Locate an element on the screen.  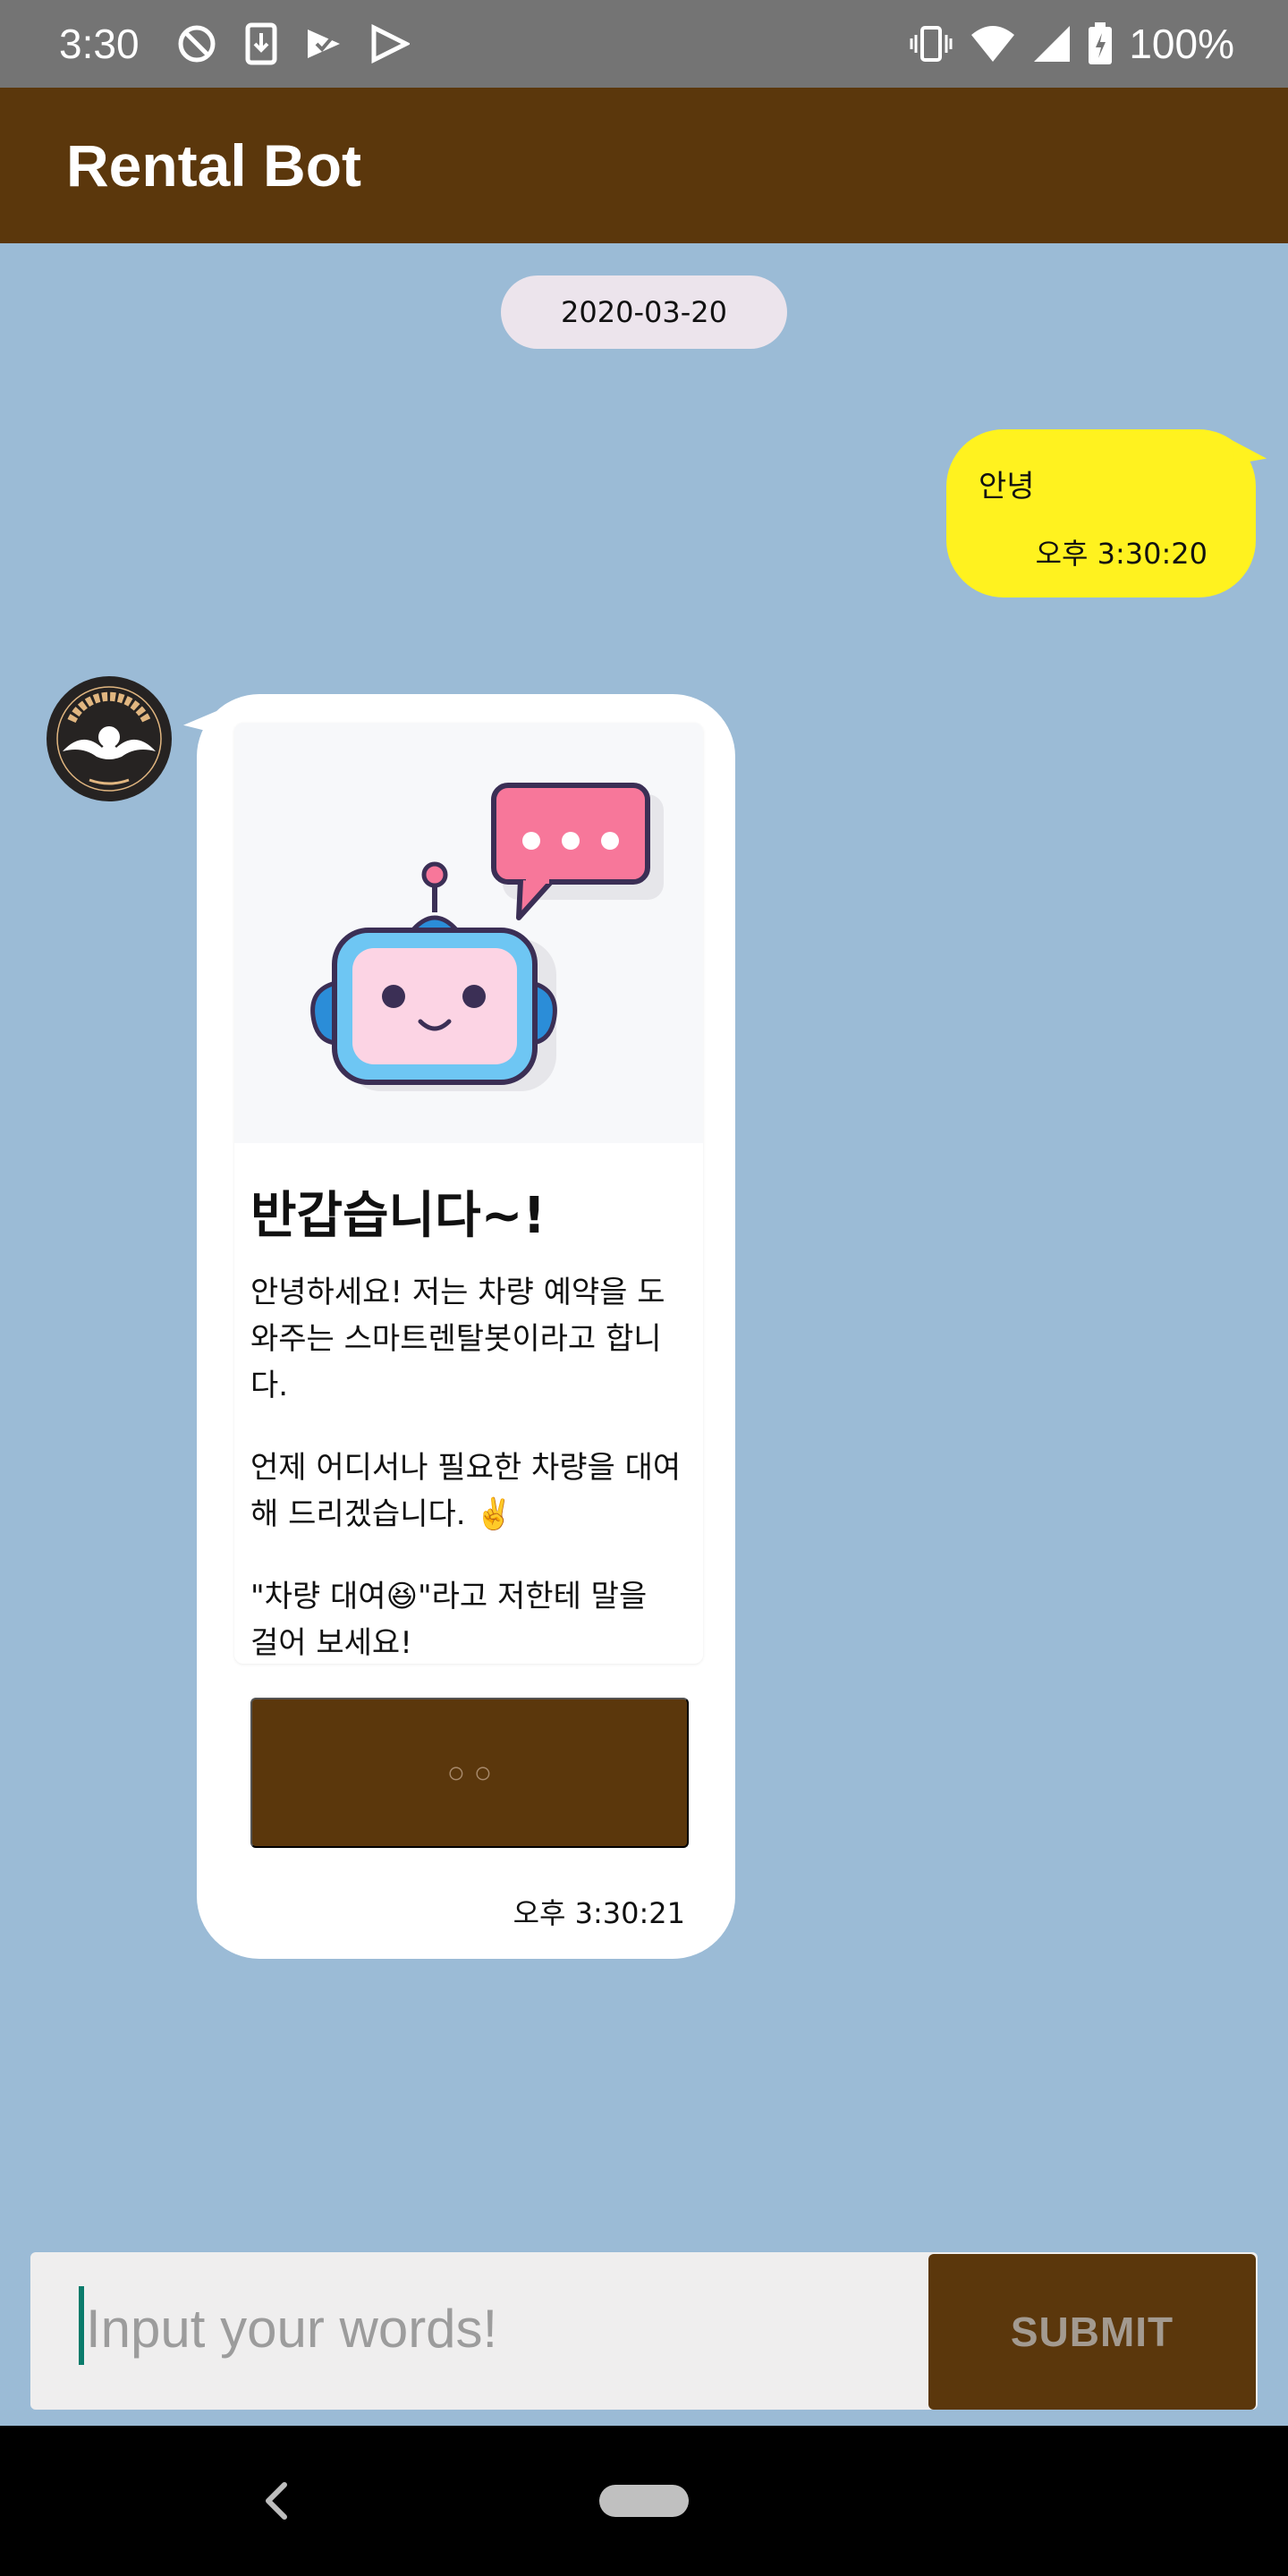
notification-icons is located at coordinates (292, 43).